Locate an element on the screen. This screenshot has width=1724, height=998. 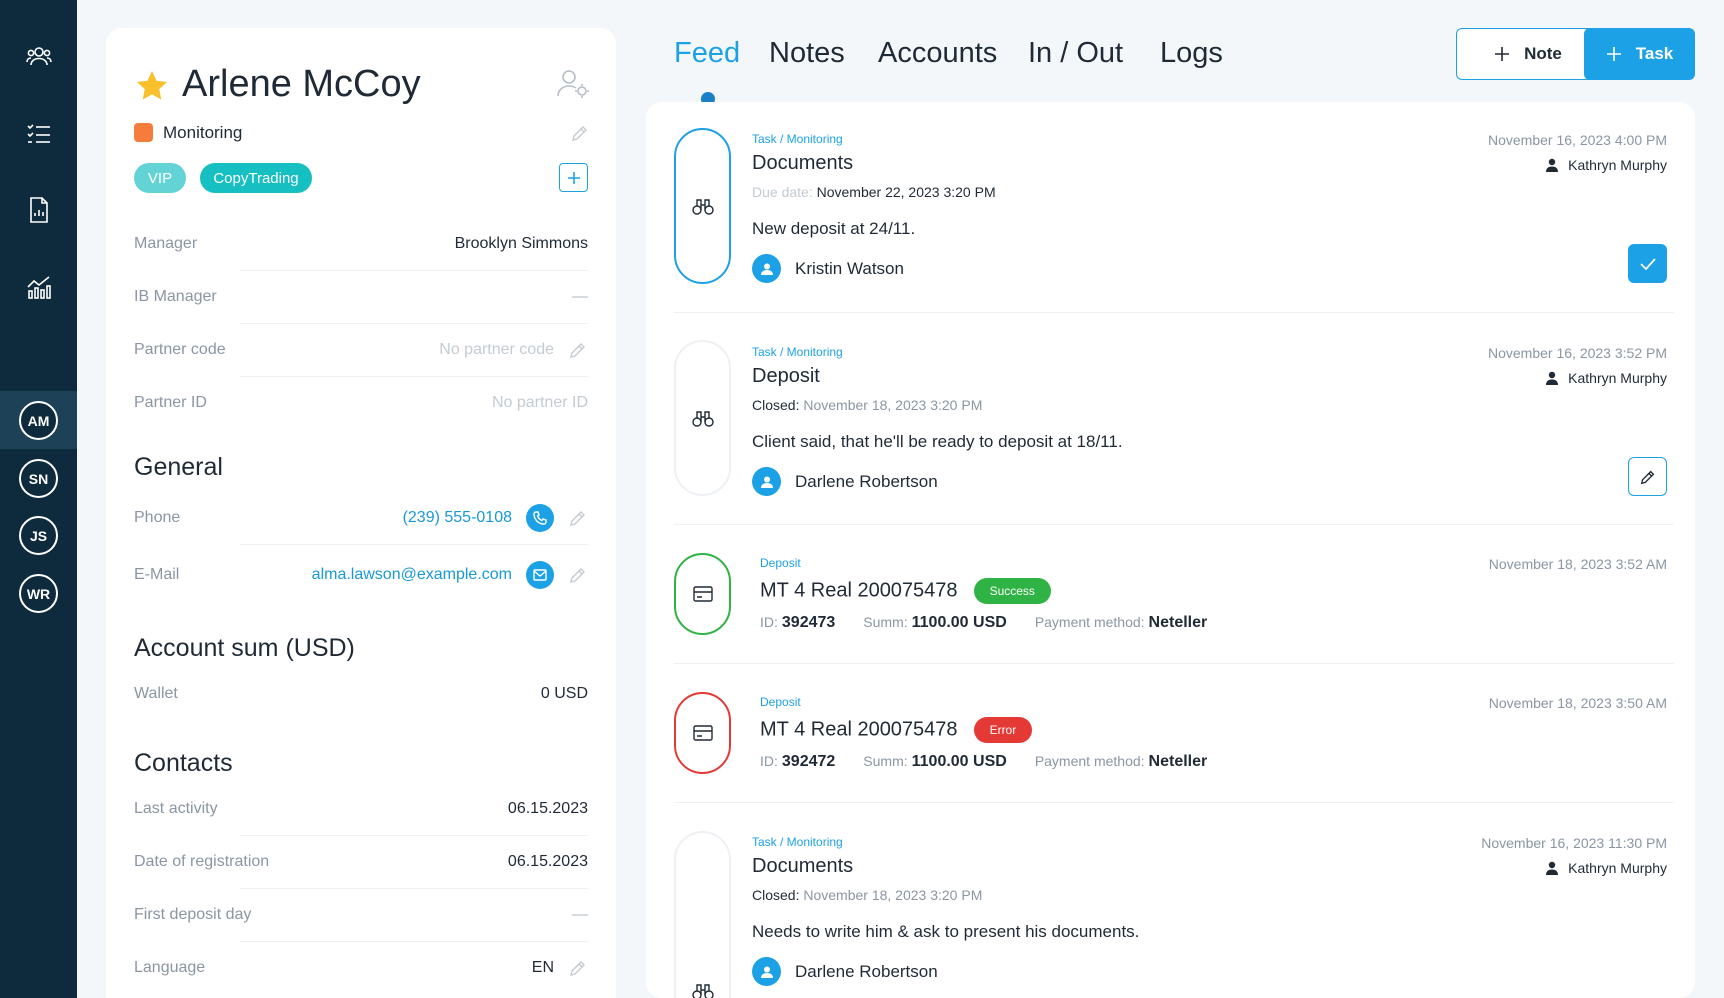
field-label: IB Manager is located at coordinates (175, 296).